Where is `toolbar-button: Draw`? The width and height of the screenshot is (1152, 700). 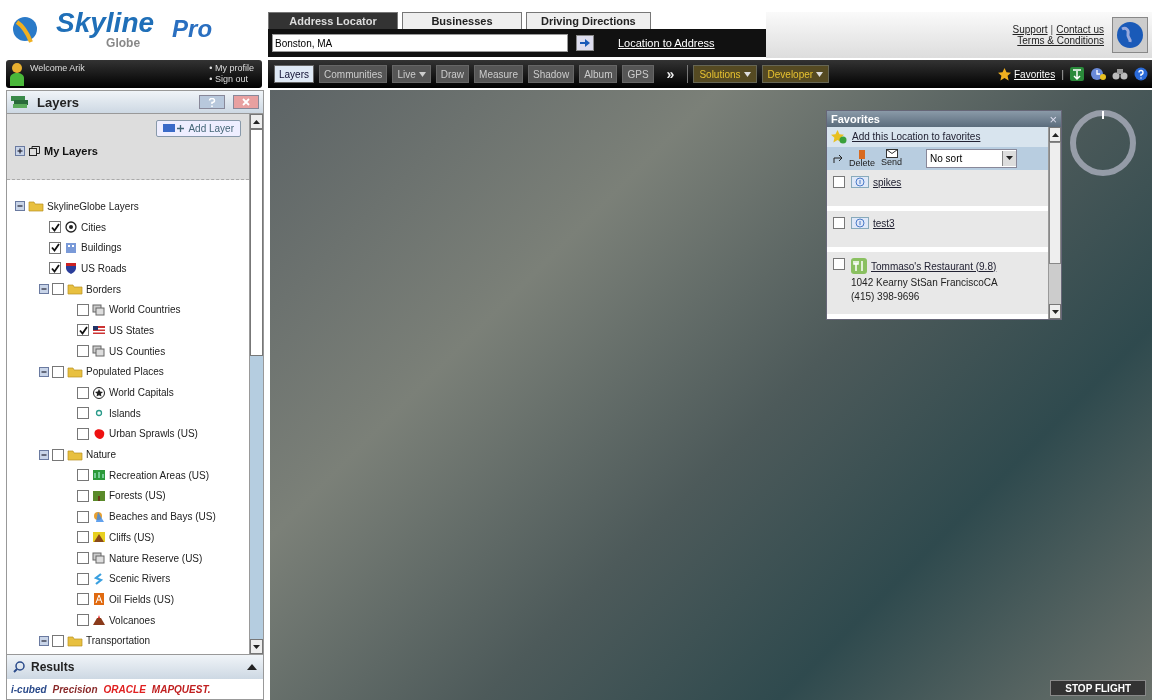
toolbar-button: Draw is located at coordinates (452, 74).